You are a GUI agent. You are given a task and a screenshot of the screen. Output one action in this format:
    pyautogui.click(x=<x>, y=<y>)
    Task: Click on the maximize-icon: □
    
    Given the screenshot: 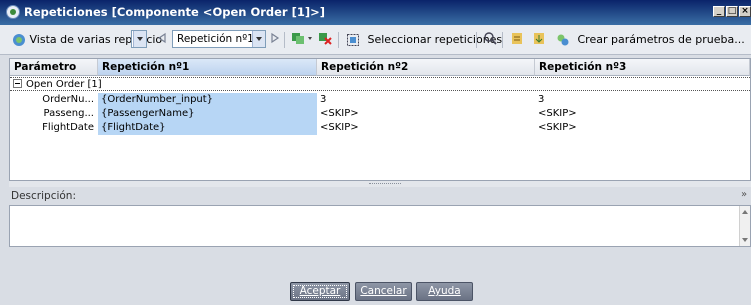 What is the action you would take?
    pyautogui.click(x=732, y=11)
    